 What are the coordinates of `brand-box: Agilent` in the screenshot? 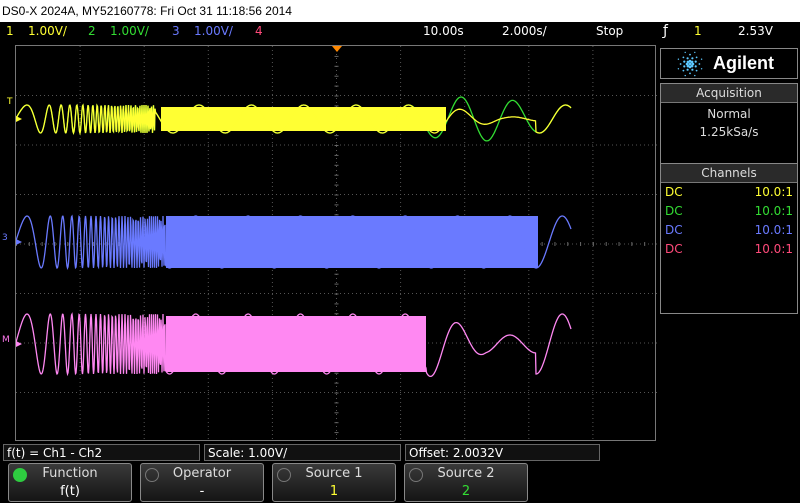 It's located at (729, 63).